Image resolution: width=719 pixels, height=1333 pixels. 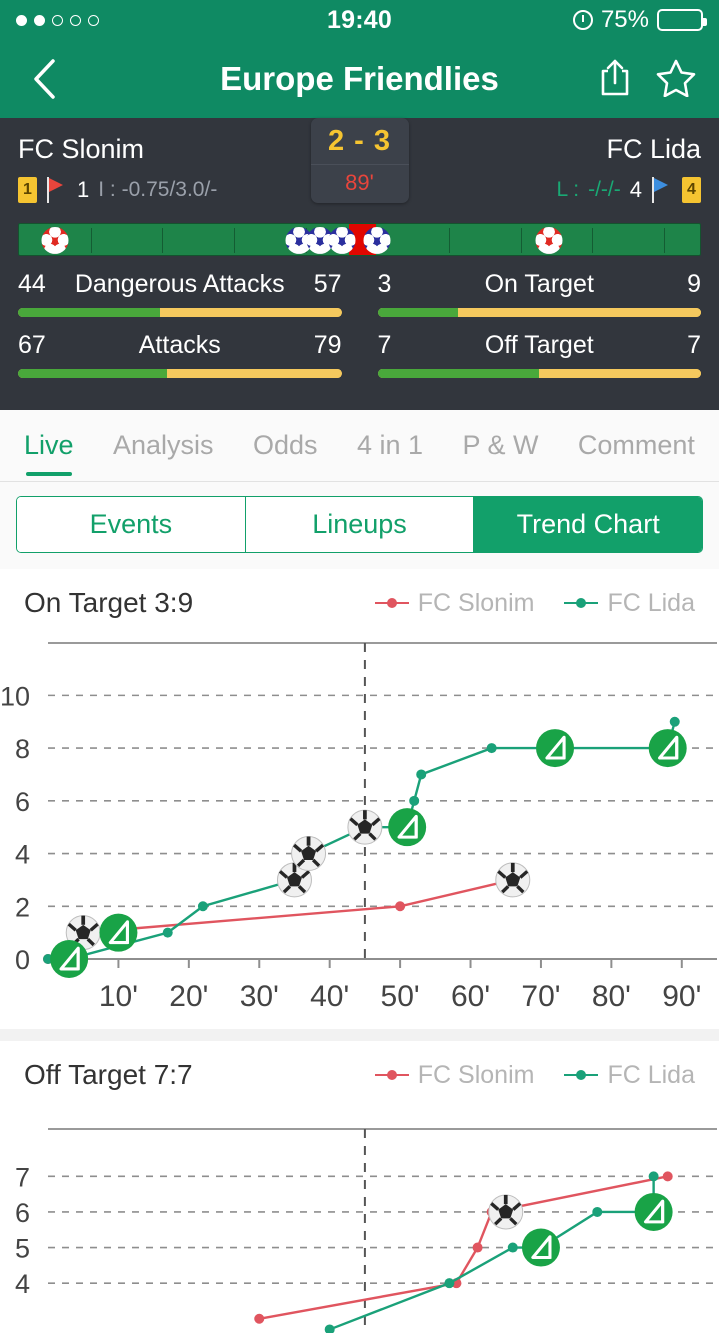 I want to click on chart-title-on-target: On Target 3:9, so click(x=109, y=602).